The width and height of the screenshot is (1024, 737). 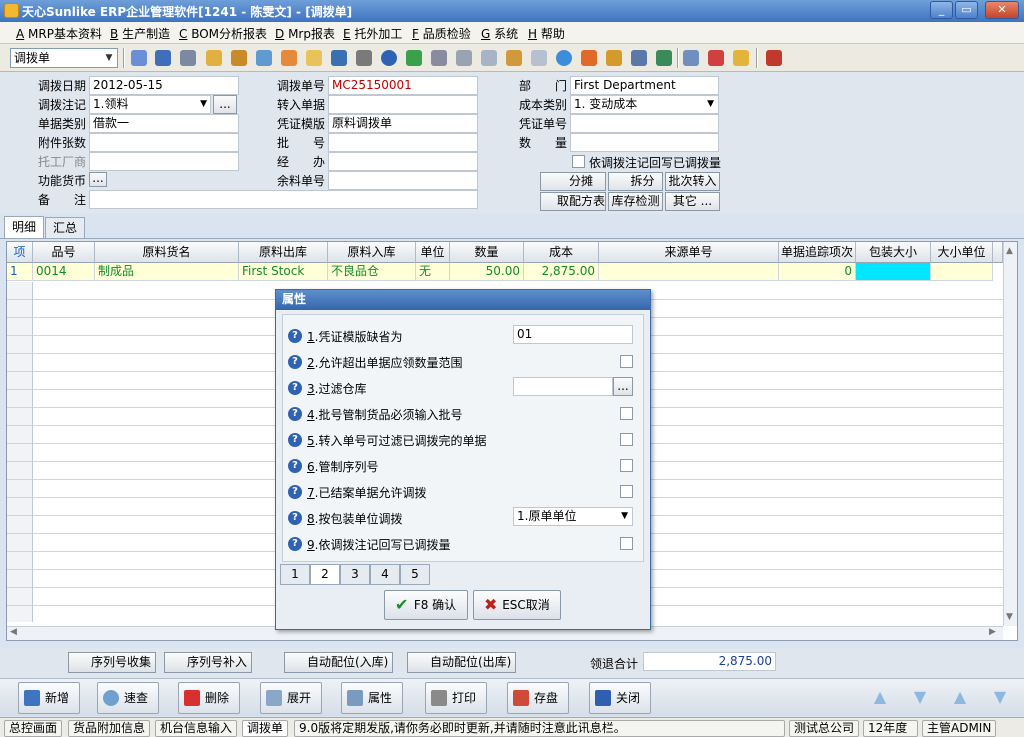 I want to click on menu-mrp-report: D Mrp报表, so click(x=305, y=33).